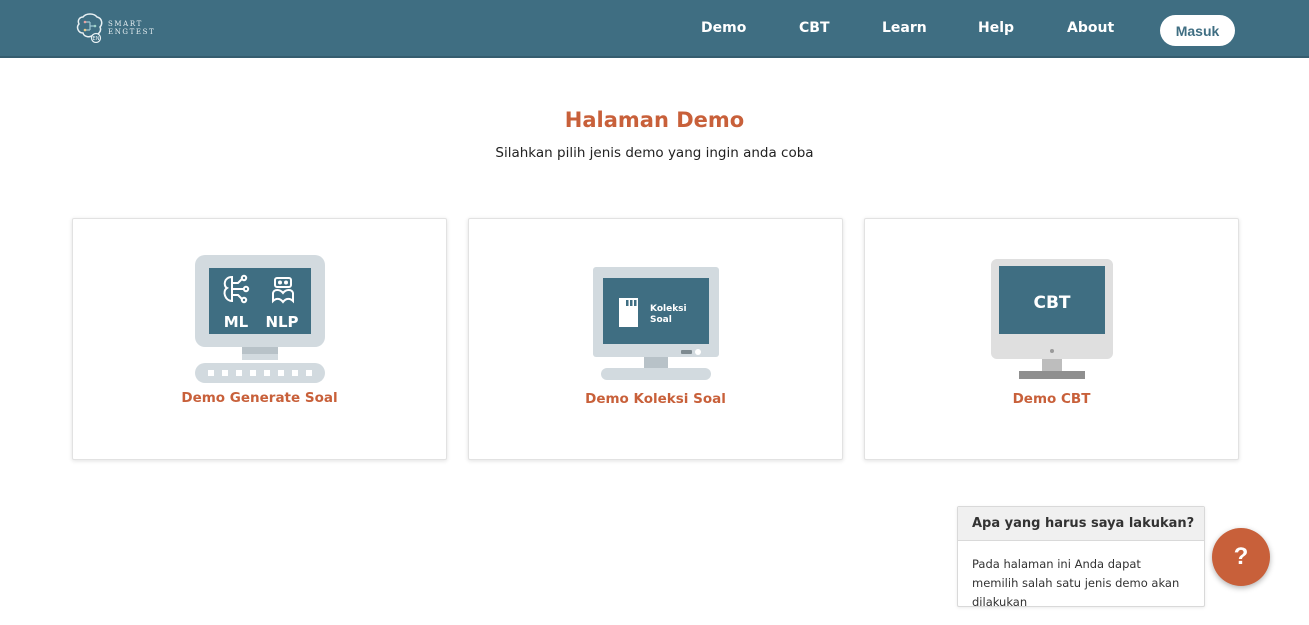 The width and height of the screenshot is (1309, 625). I want to click on nav-demo: Demo, so click(723, 28).